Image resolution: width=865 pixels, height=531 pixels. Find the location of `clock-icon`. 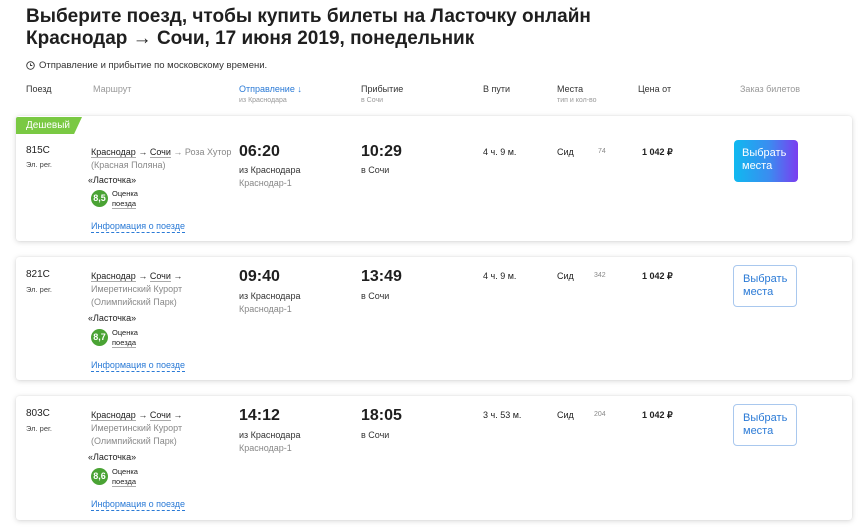

clock-icon is located at coordinates (30, 65).